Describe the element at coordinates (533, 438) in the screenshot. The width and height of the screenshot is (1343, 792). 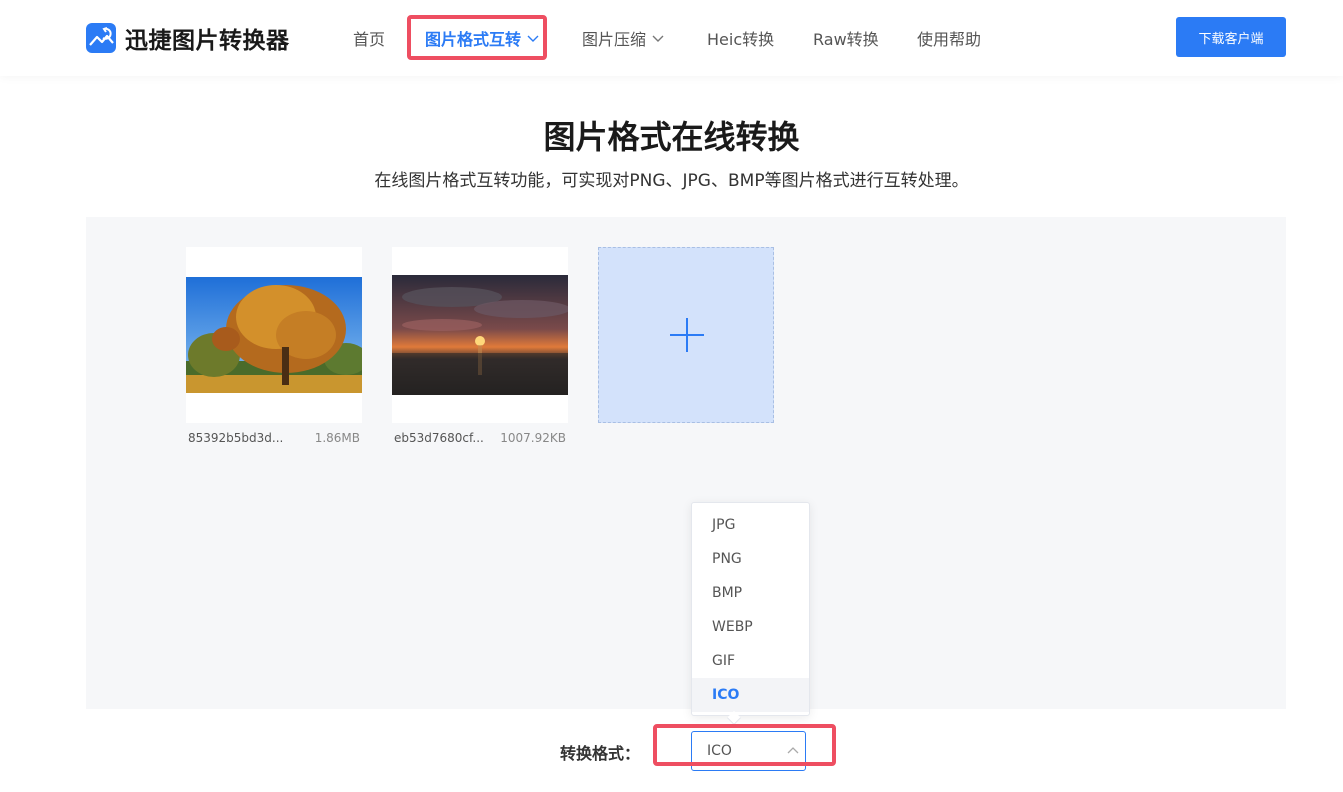
I see `file-size: 1007.92KB` at that location.